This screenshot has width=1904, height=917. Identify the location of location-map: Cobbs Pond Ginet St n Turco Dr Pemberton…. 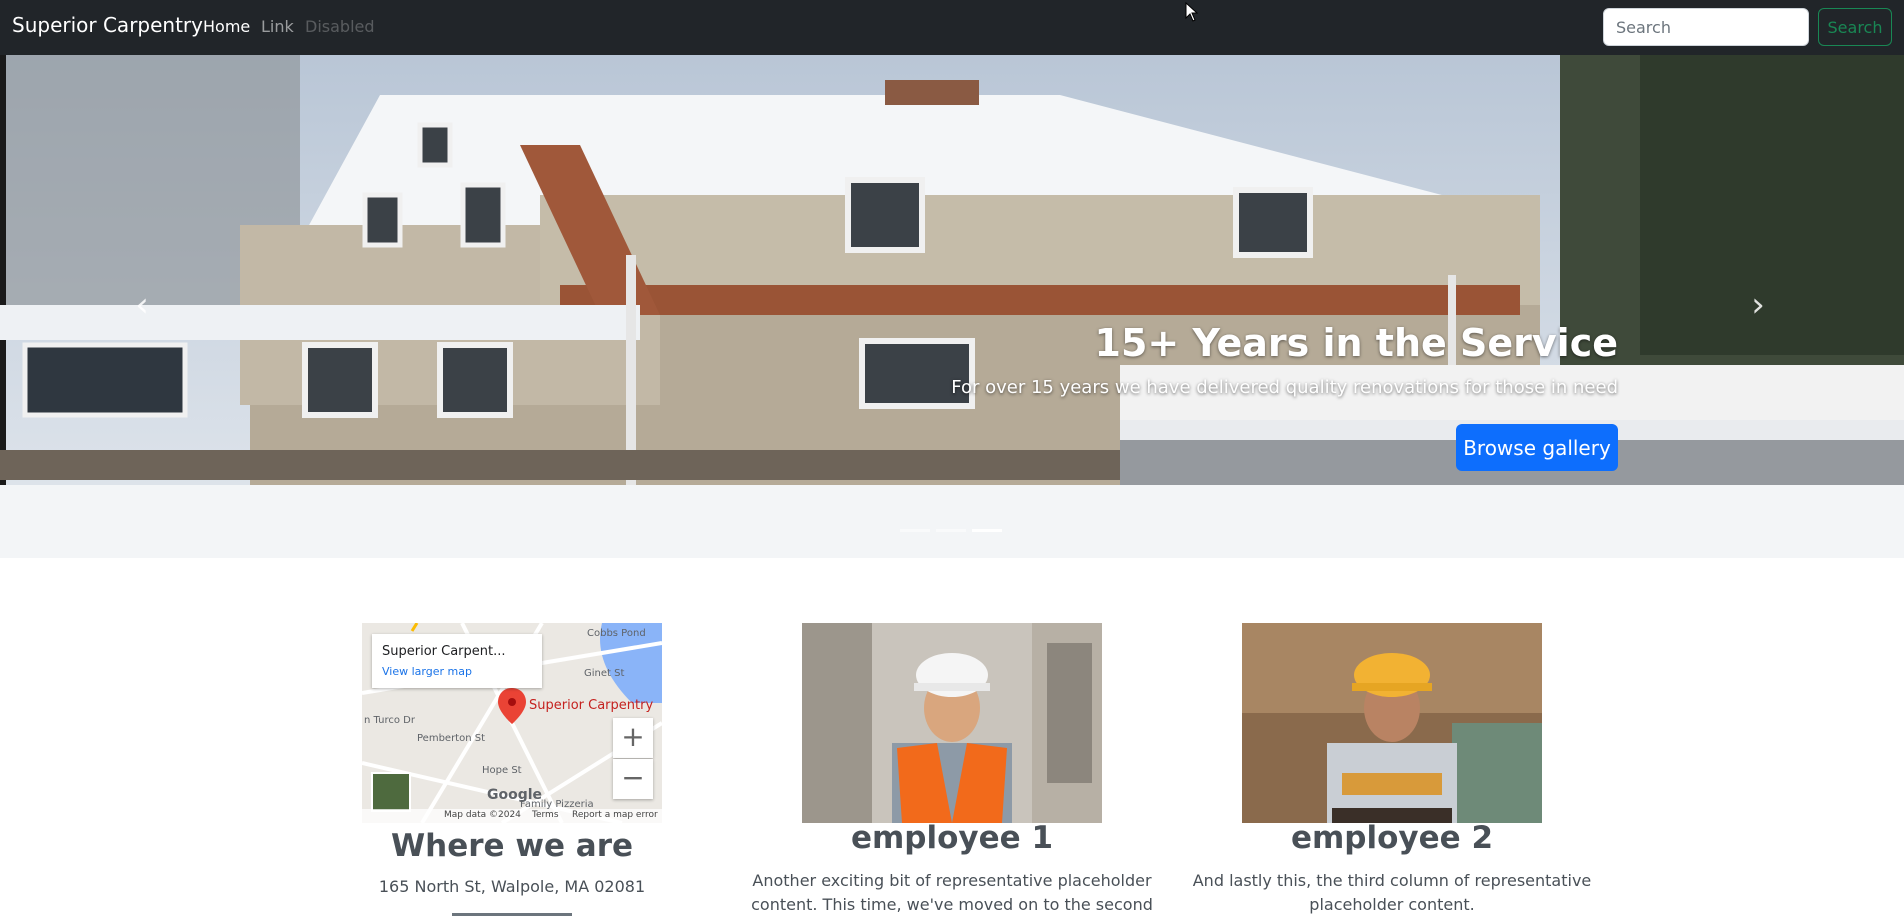
(512, 723).